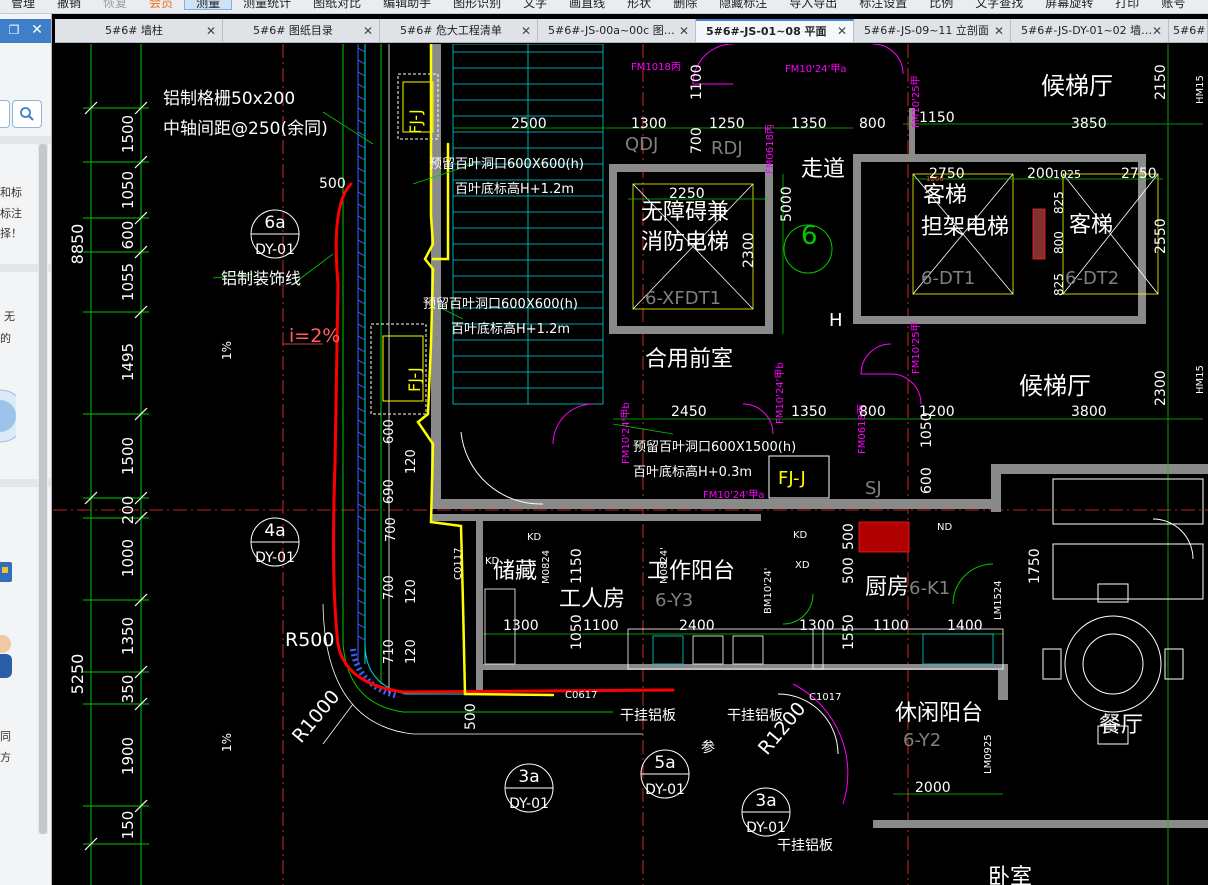 The height and width of the screenshot is (885, 1208). What do you see at coordinates (11, 213) in the screenshot?
I see `panel-text-line: 标注` at bounding box center [11, 213].